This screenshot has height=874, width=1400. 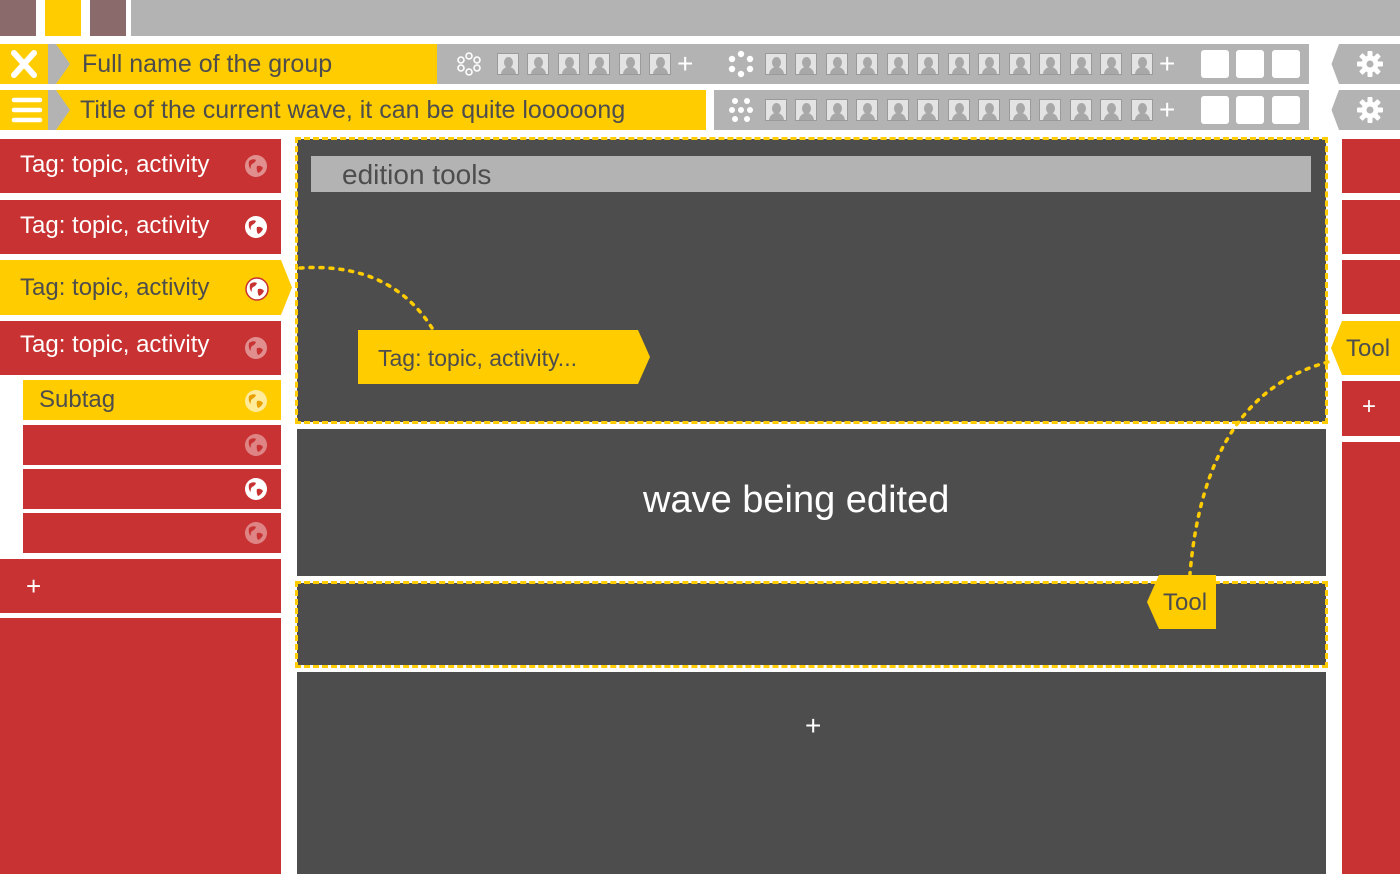 I want to click on sidebar-item-tag-3-selected: Tag: topic, activity, so click(x=146, y=287).